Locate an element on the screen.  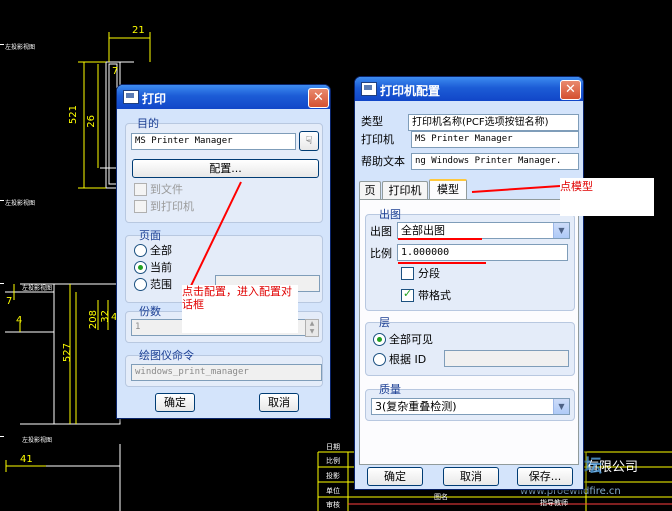
annotation-click-config: 点击配置，进入配置对话框 is located at coordinates (240, 309).